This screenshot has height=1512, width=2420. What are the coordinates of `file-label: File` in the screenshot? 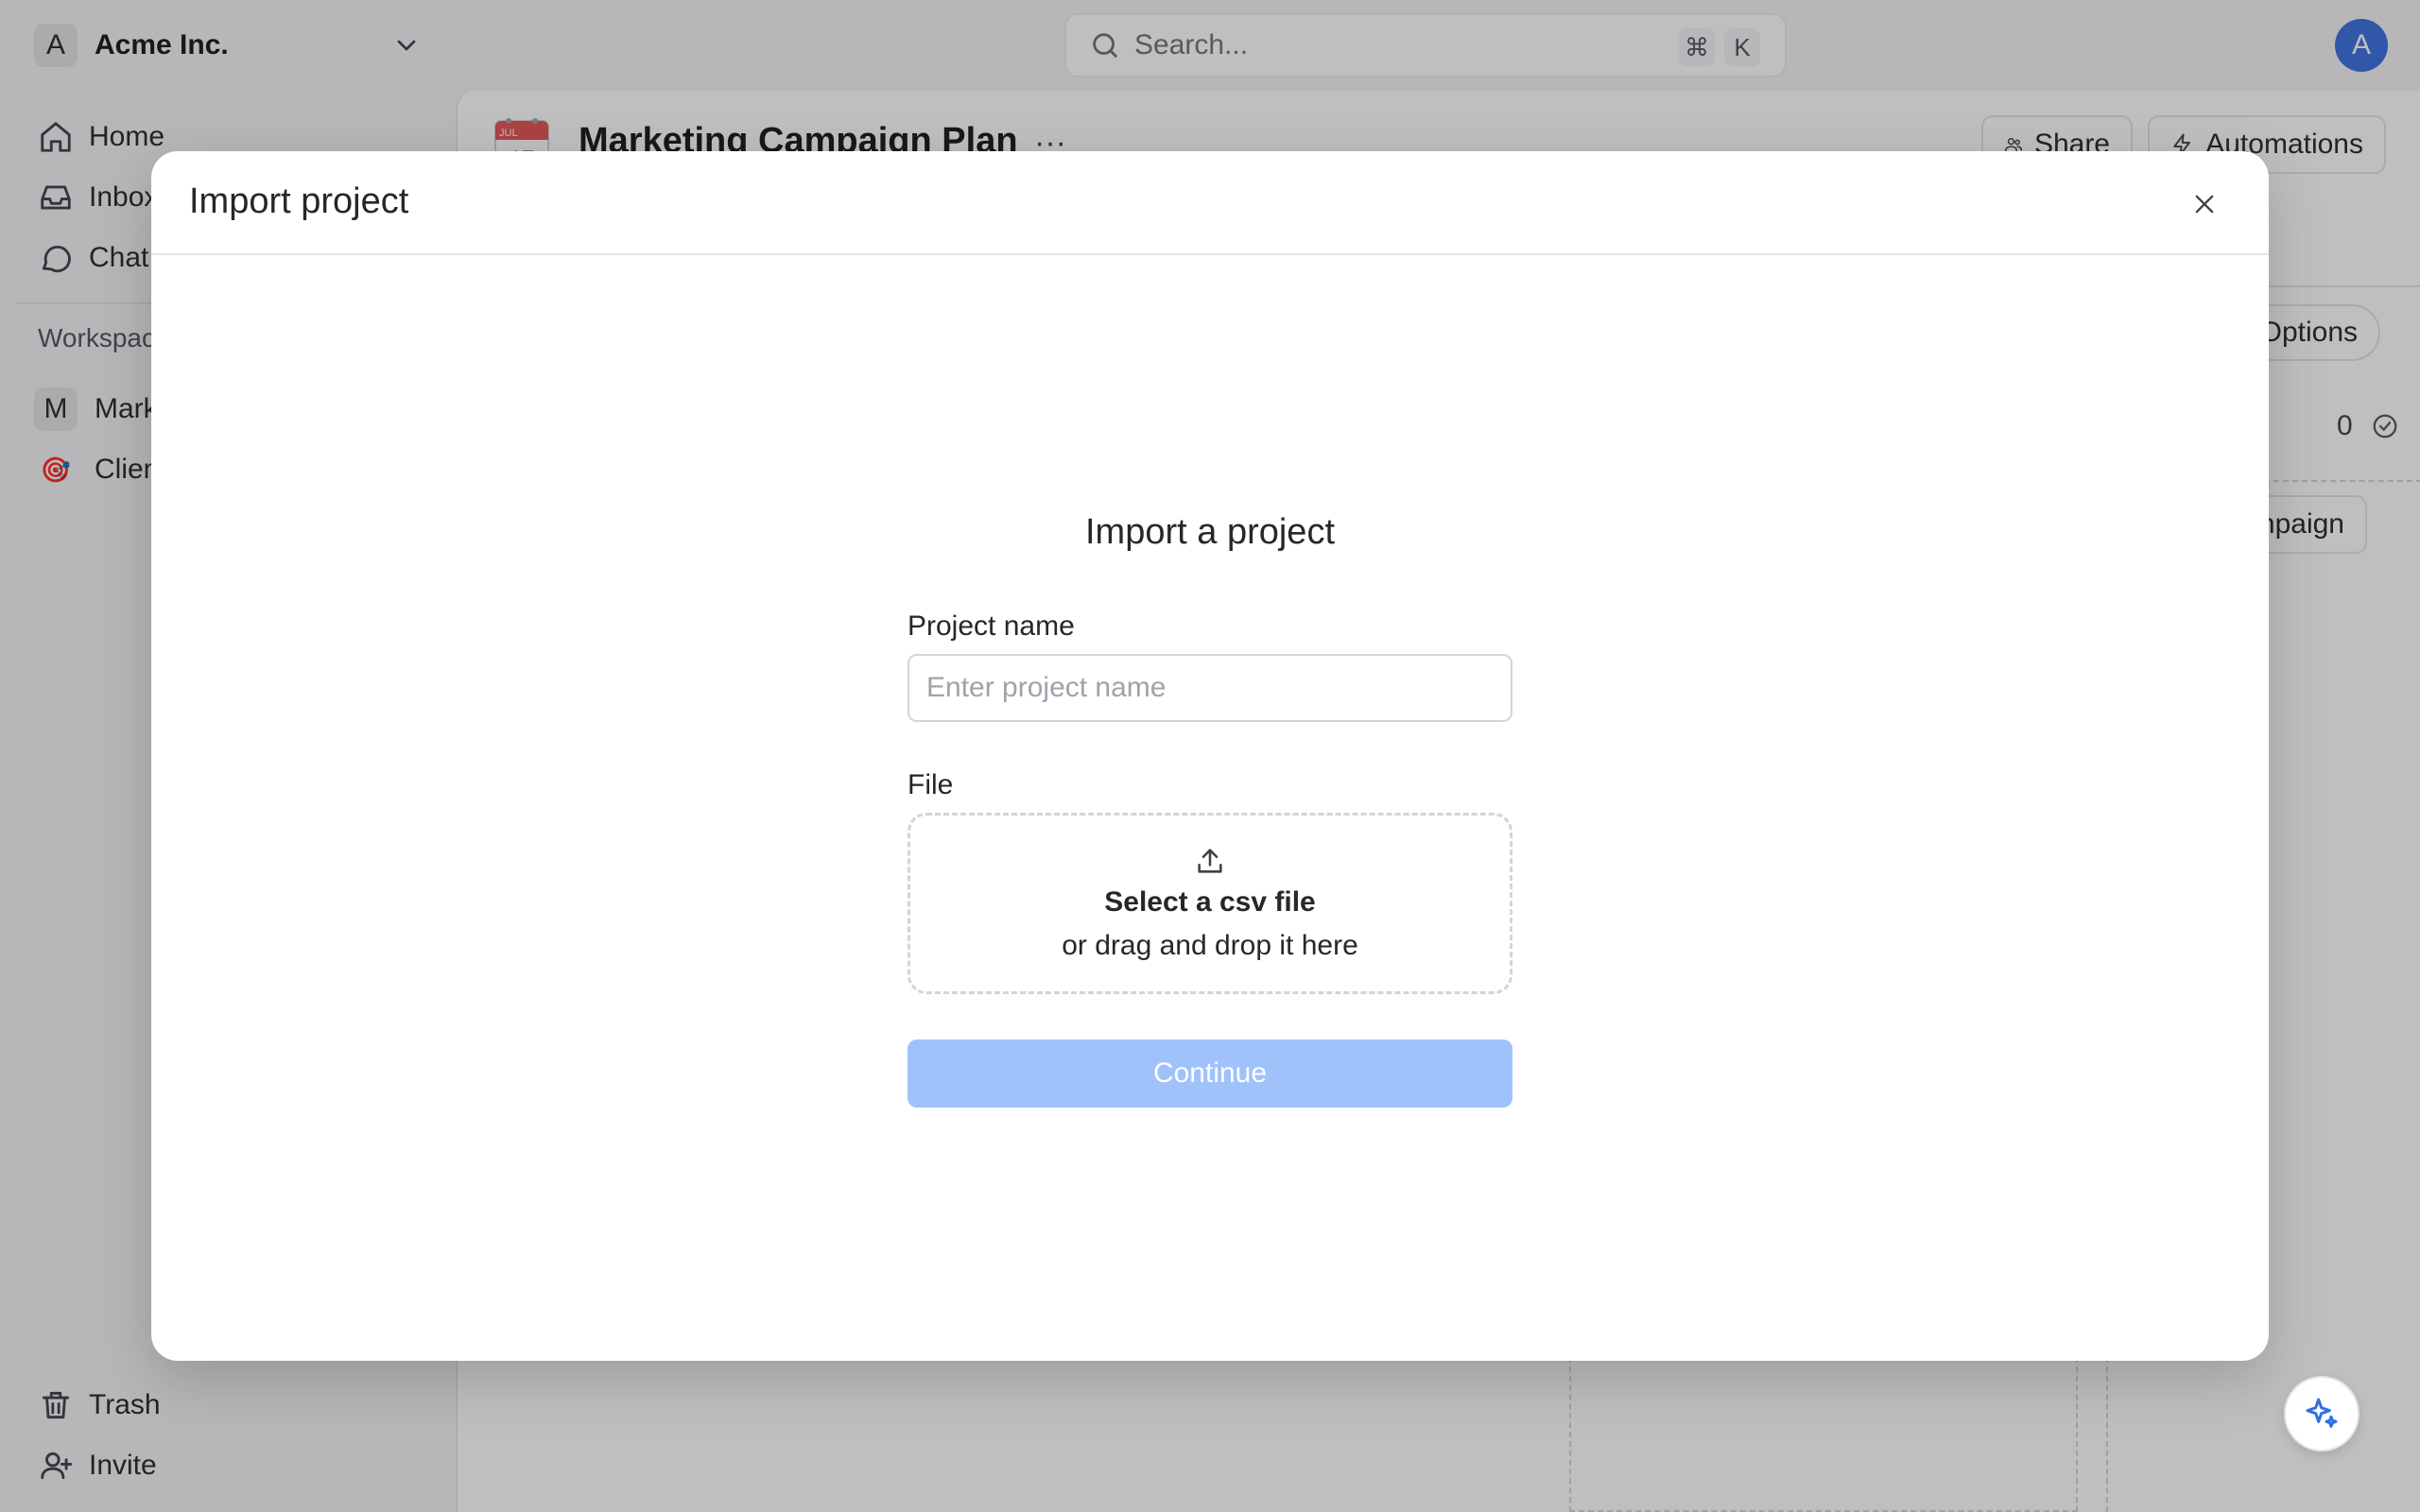 It's located at (931, 784).